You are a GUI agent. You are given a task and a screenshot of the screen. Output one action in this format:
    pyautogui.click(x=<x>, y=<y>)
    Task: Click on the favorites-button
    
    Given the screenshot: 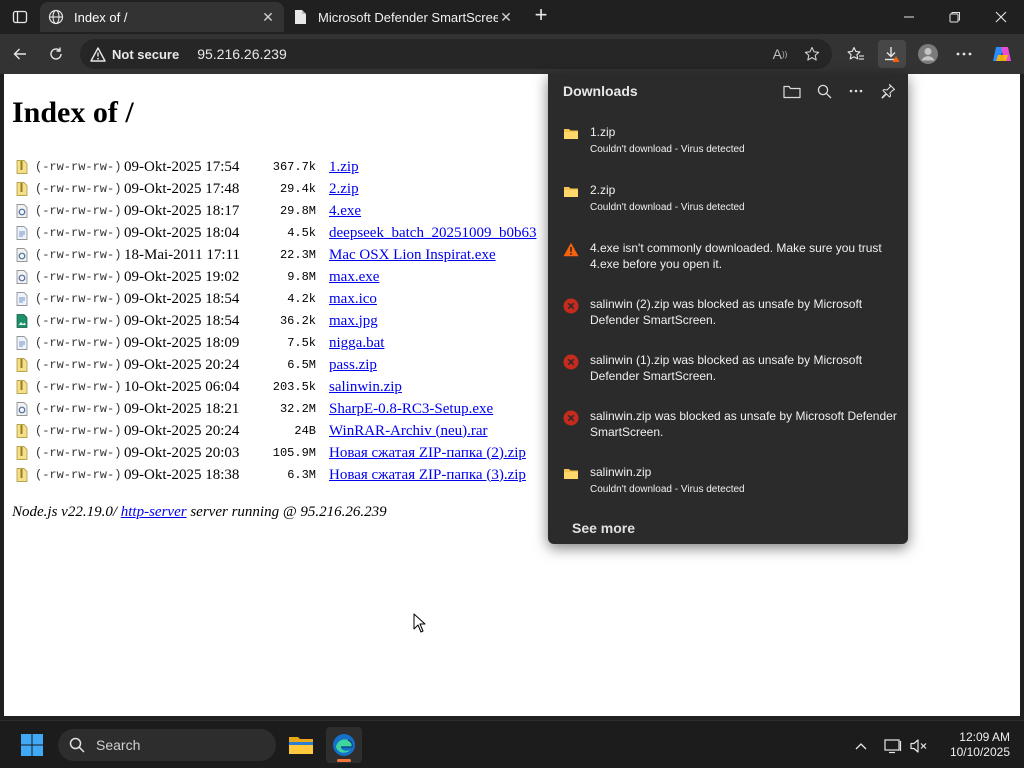 What is the action you would take?
    pyautogui.click(x=856, y=54)
    